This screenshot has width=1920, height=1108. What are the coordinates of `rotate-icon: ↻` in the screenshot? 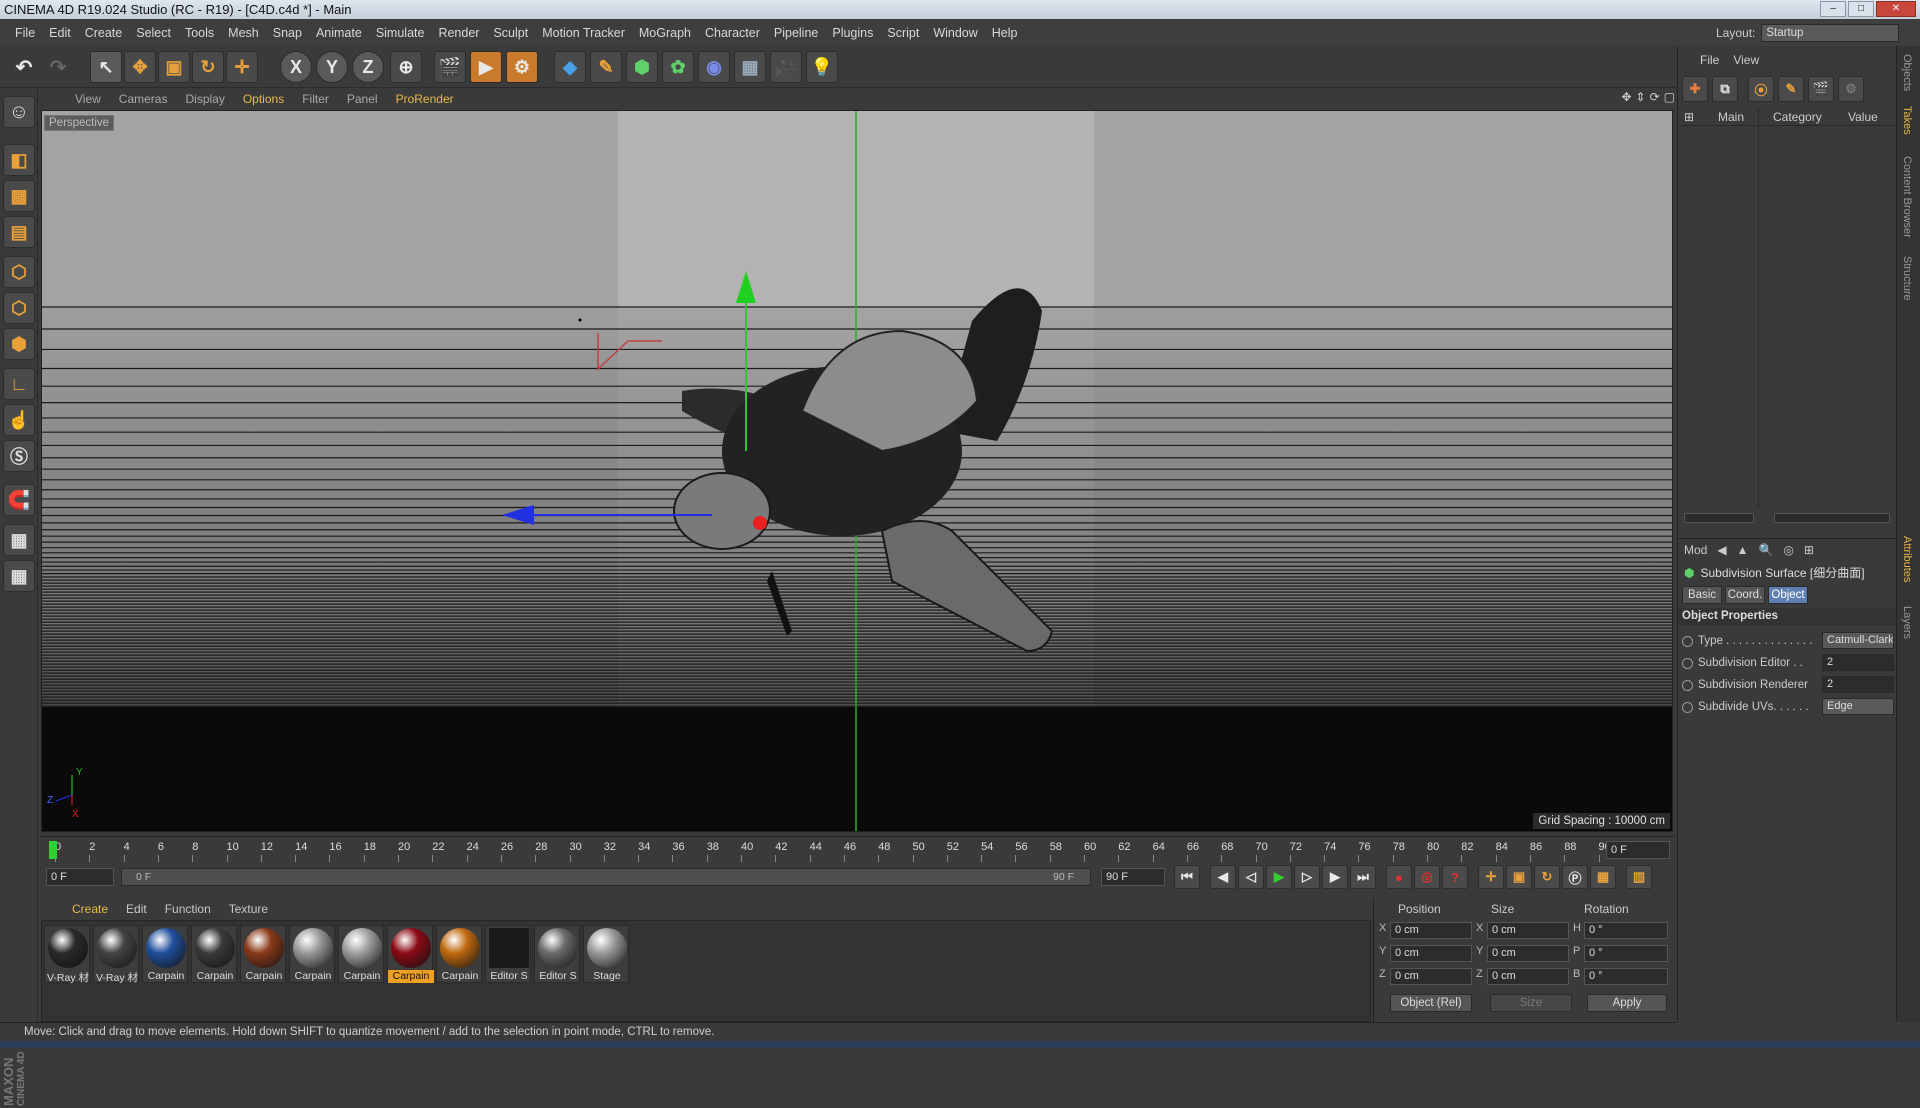 It's located at (208, 67).